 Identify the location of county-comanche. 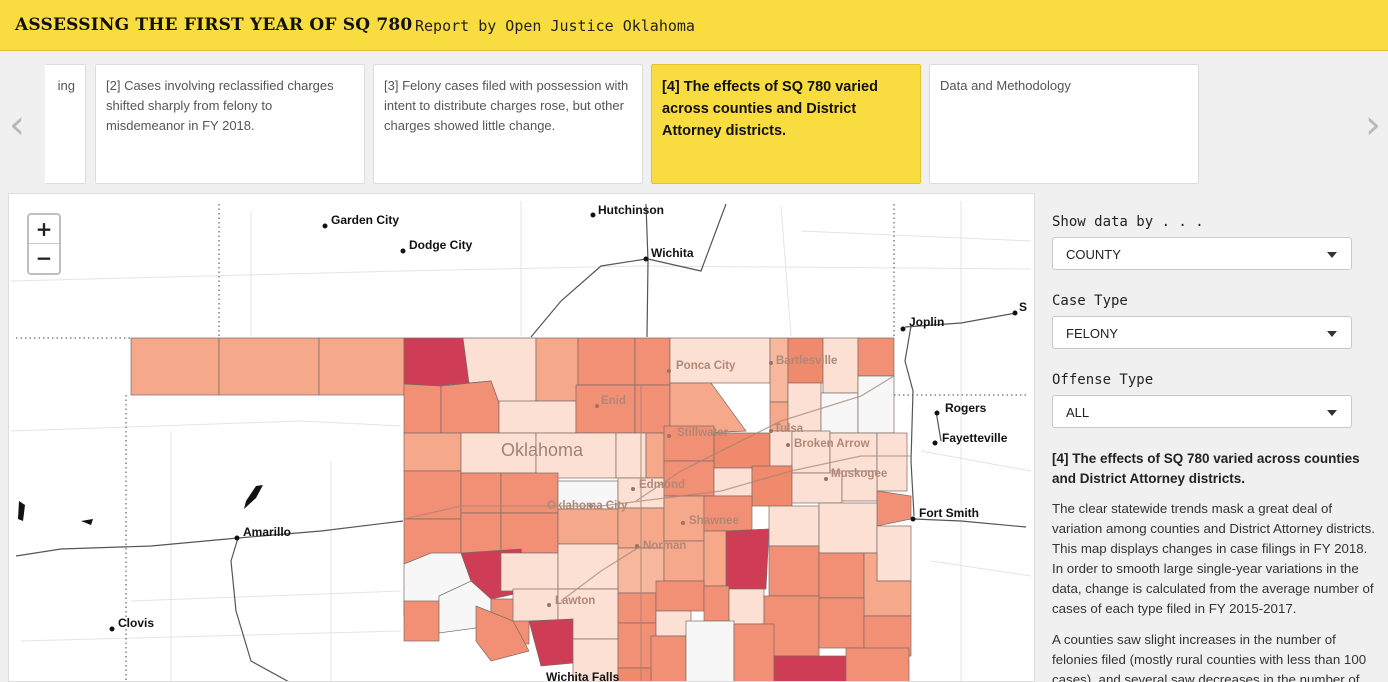
(535, 605).